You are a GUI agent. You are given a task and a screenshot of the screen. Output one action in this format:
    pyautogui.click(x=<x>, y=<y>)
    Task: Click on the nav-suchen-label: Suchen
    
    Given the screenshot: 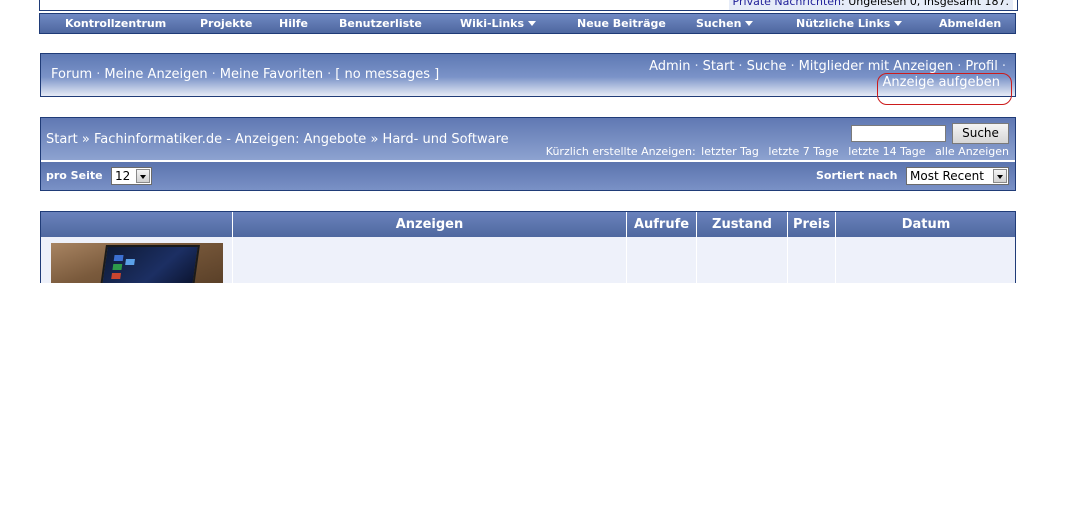 What is the action you would take?
    pyautogui.click(x=719, y=23)
    